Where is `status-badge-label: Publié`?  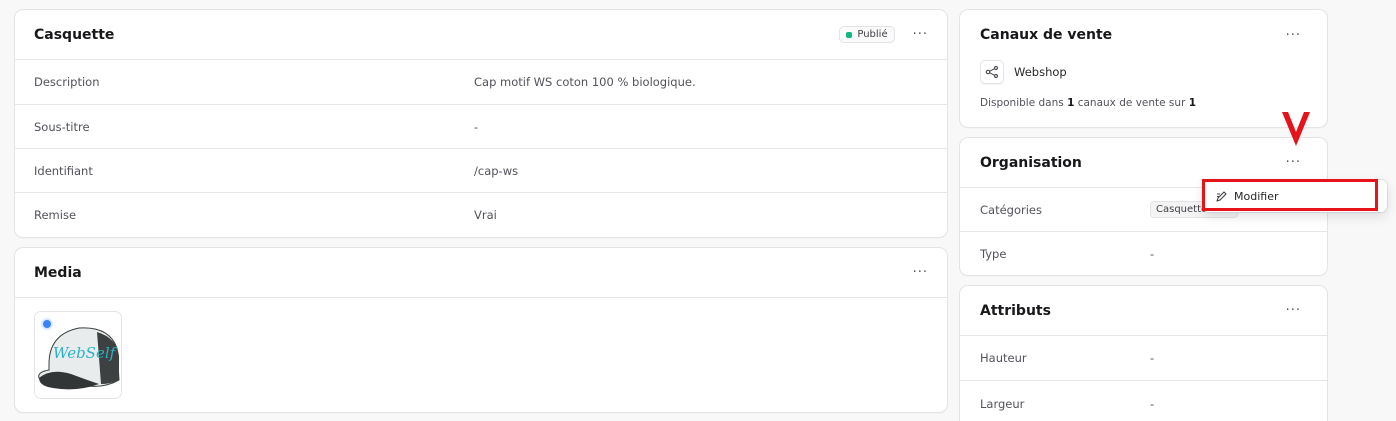 status-badge-label: Publié is located at coordinates (872, 34).